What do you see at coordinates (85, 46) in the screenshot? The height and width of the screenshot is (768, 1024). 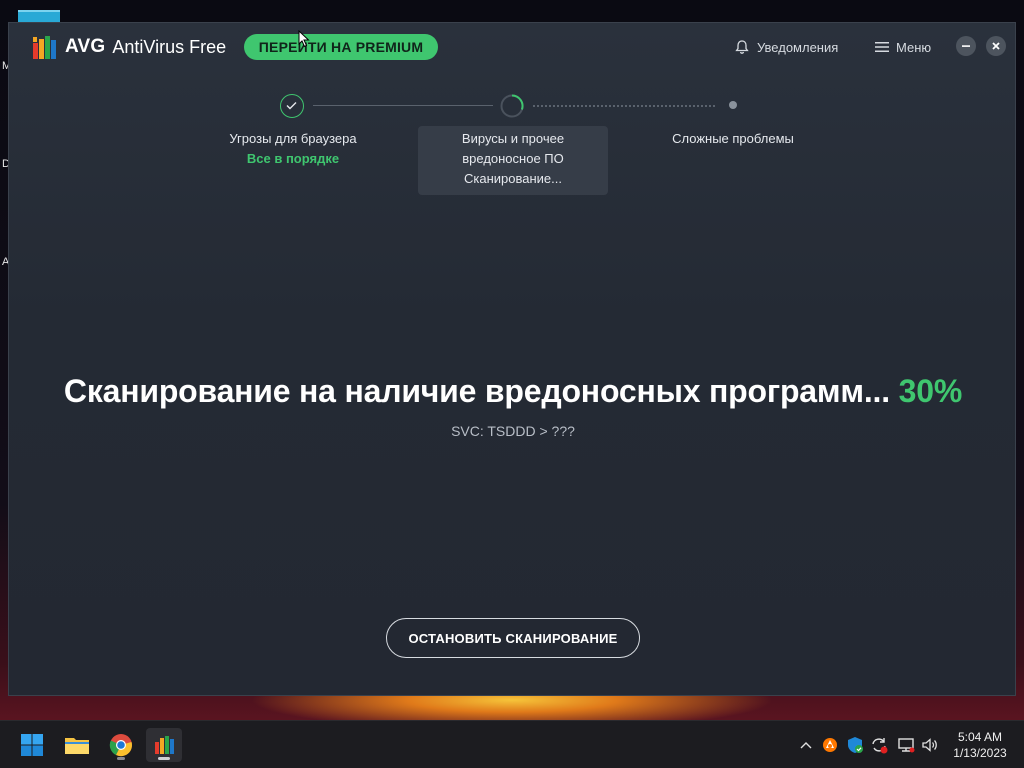 I see `brand-name: AVG` at bounding box center [85, 46].